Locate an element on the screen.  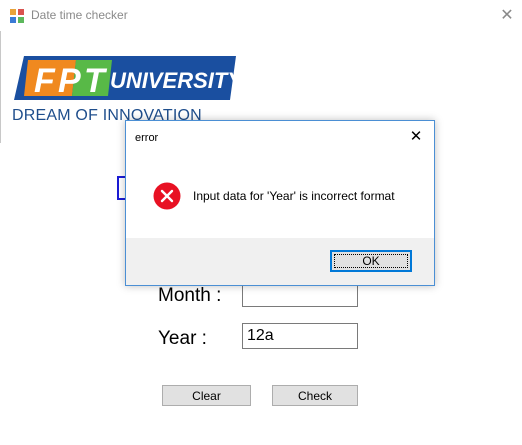
logo-letter-f: F is located at coordinates (45, 81).